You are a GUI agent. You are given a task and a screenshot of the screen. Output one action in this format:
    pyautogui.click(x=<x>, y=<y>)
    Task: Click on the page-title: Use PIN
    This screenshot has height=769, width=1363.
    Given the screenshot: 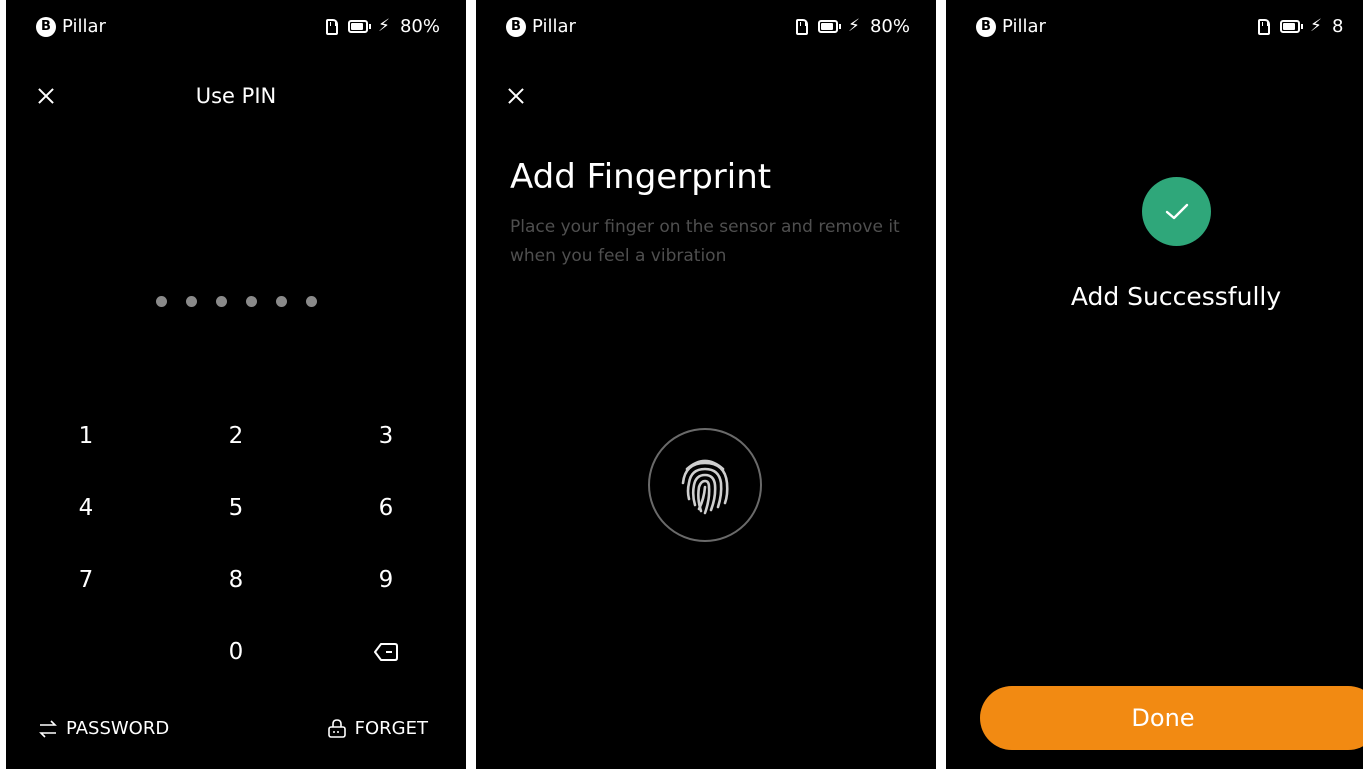 What is the action you would take?
    pyautogui.click(x=236, y=96)
    